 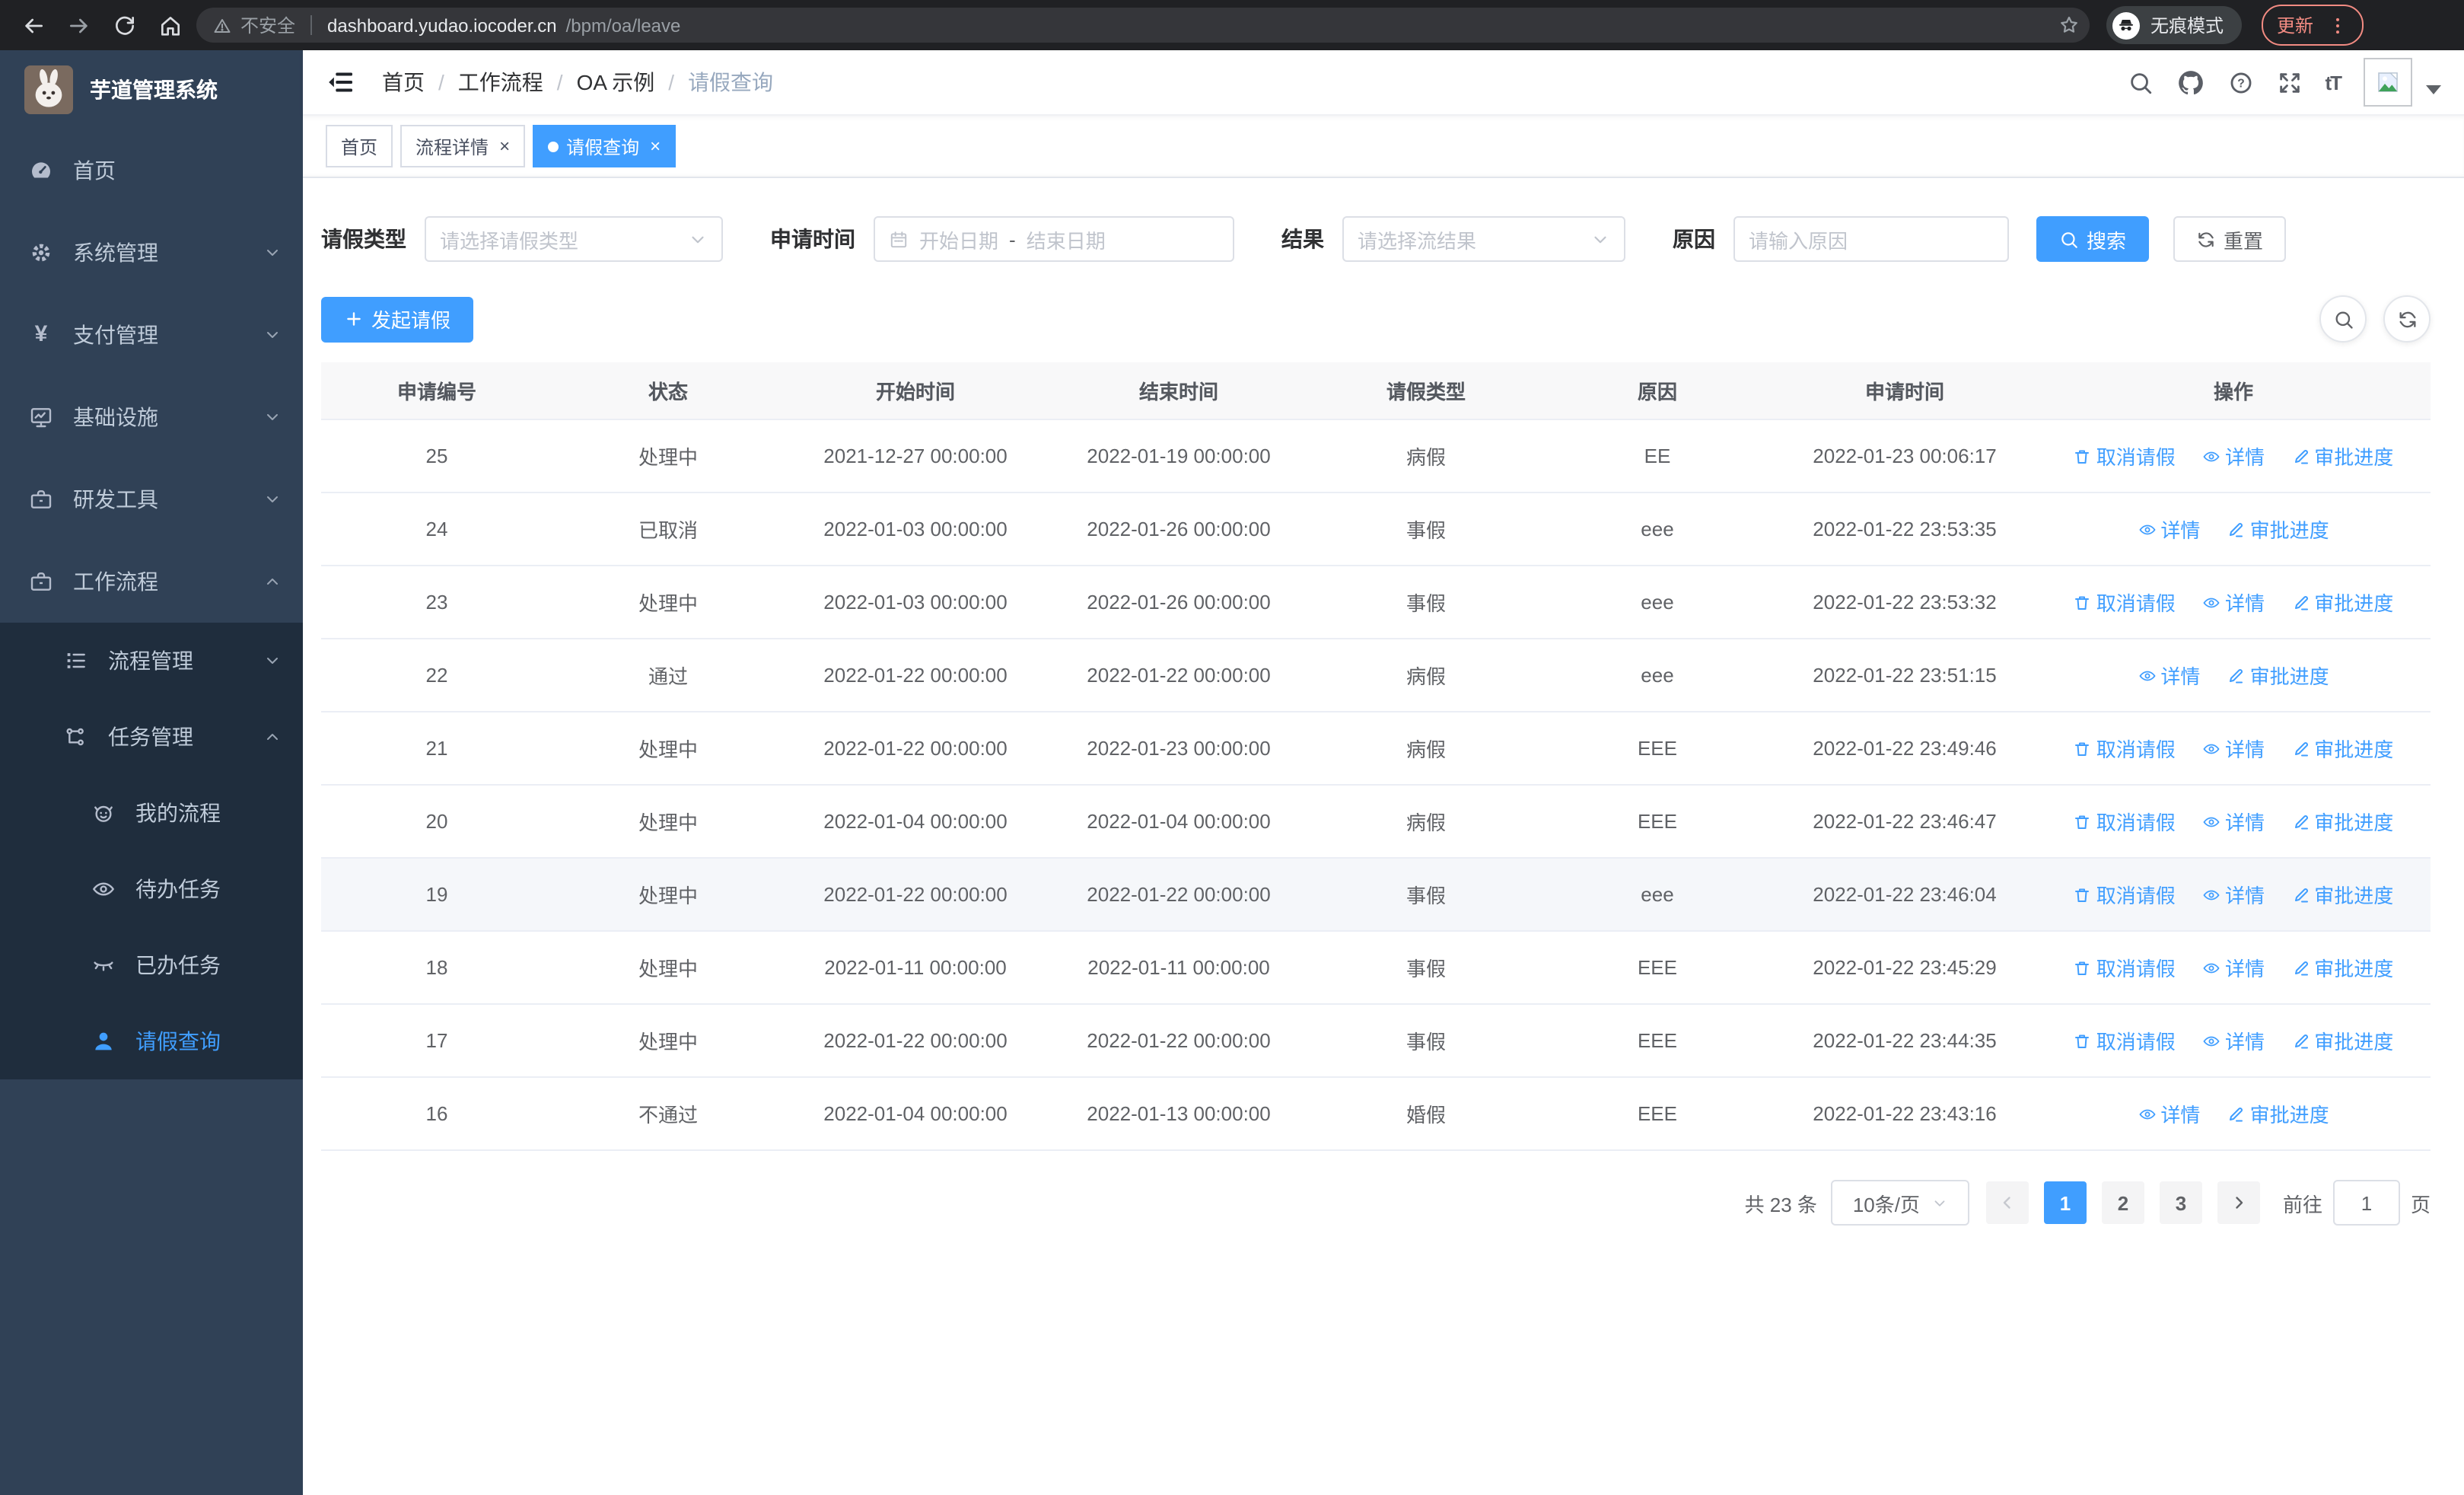 What do you see at coordinates (899, 239) in the screenshot?
I see `calendar-icon` at bounding box center [899, 239].